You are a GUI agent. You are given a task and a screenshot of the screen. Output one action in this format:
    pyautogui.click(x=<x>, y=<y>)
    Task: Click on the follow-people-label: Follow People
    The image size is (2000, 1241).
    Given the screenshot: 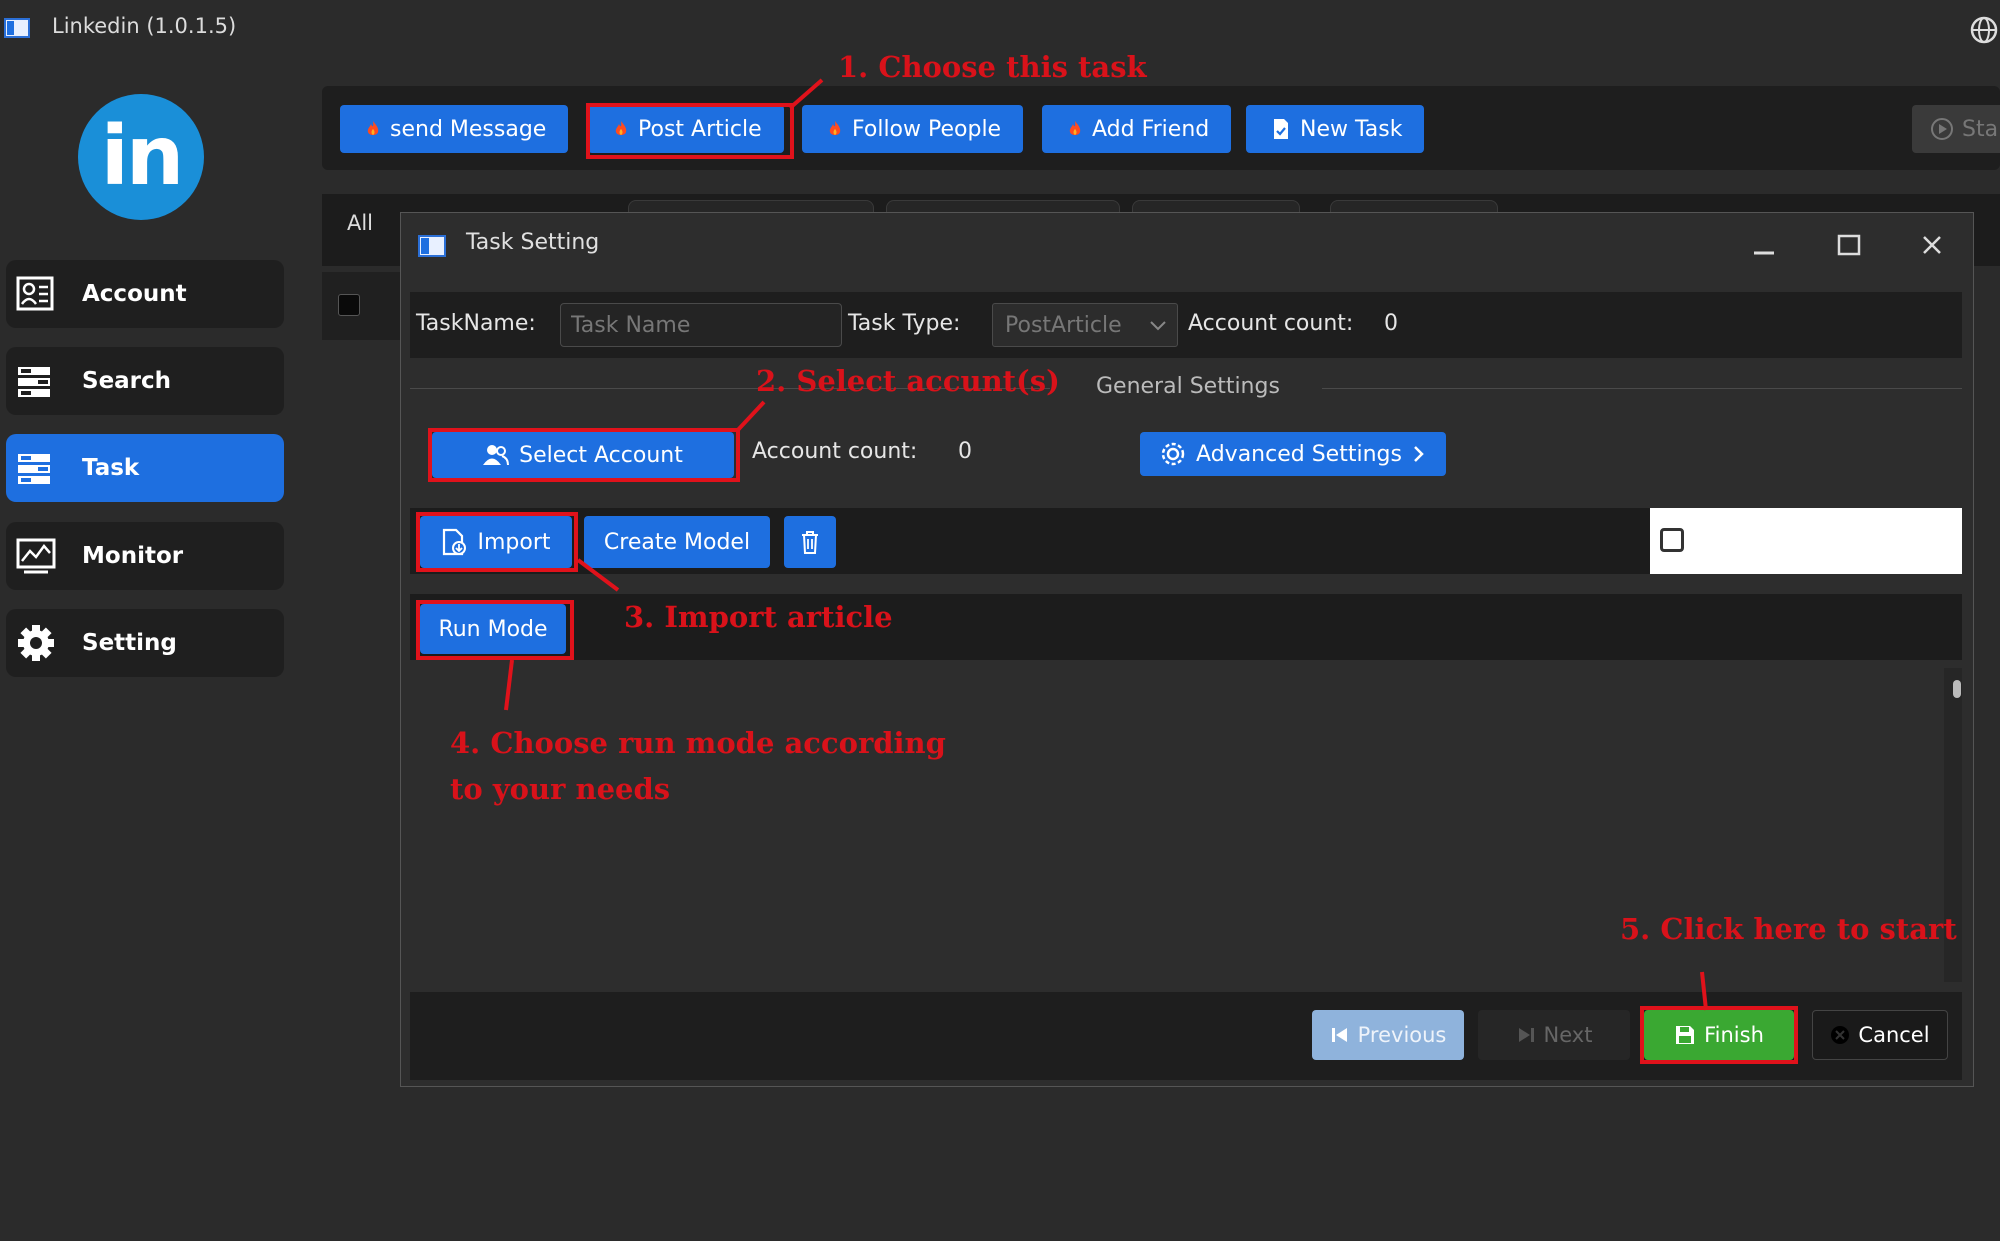 What is the action you would take?
    pyautogui.click(x=927, y=129)
    